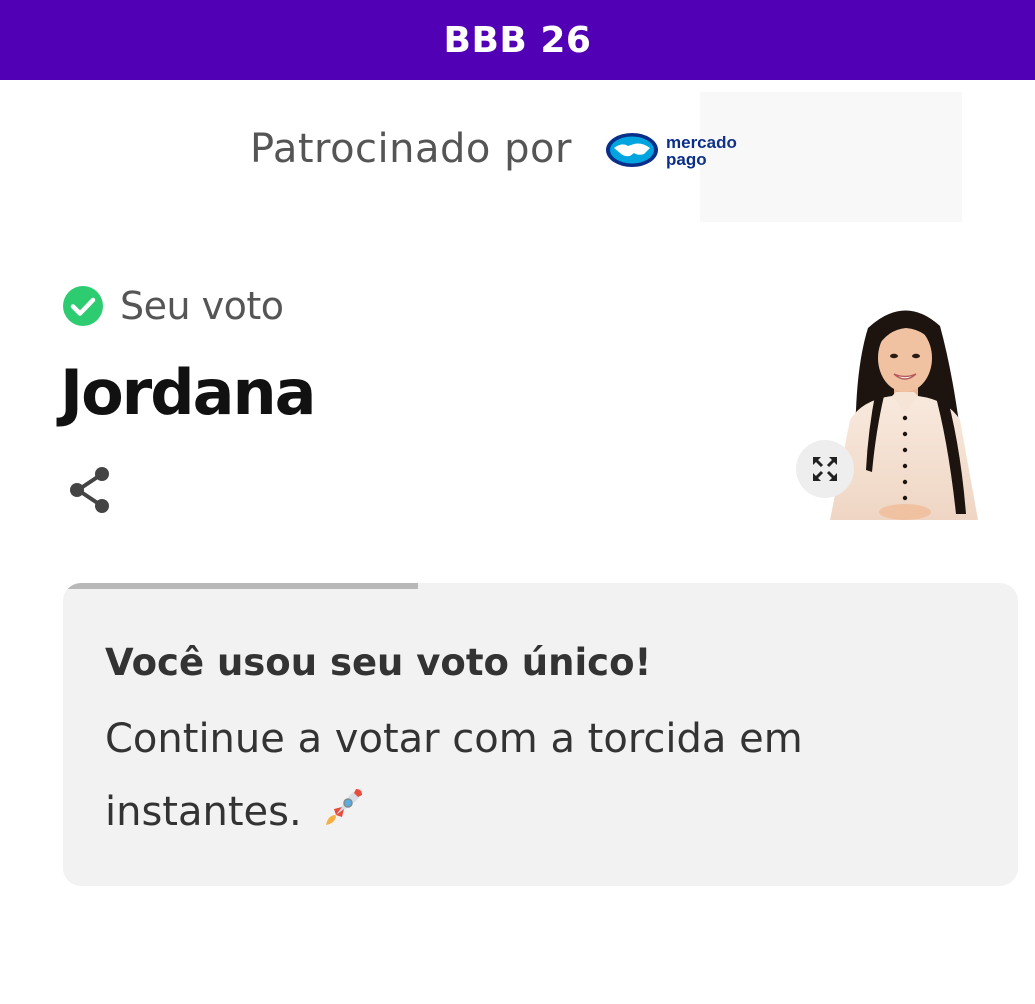 This screenshot has height=1004, width=1035. I want to click on header-title: BBB 26, so click(517, 40).